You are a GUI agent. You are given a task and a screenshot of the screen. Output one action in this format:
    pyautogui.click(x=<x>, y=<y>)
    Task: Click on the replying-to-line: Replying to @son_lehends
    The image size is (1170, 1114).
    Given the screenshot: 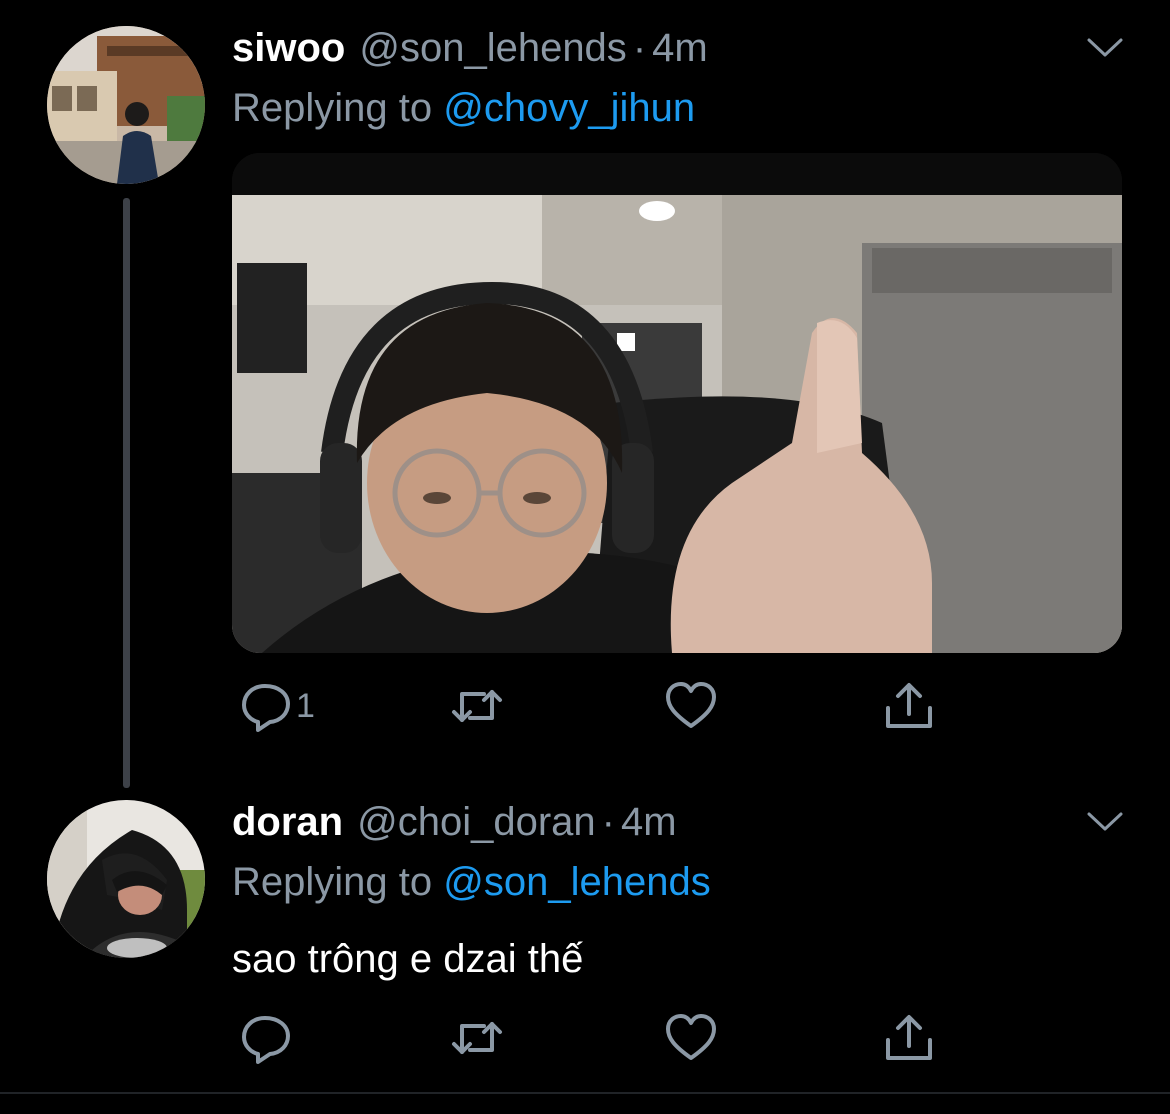 What is the action you would take?
    pyautogui.click(x=471, y=882)
    